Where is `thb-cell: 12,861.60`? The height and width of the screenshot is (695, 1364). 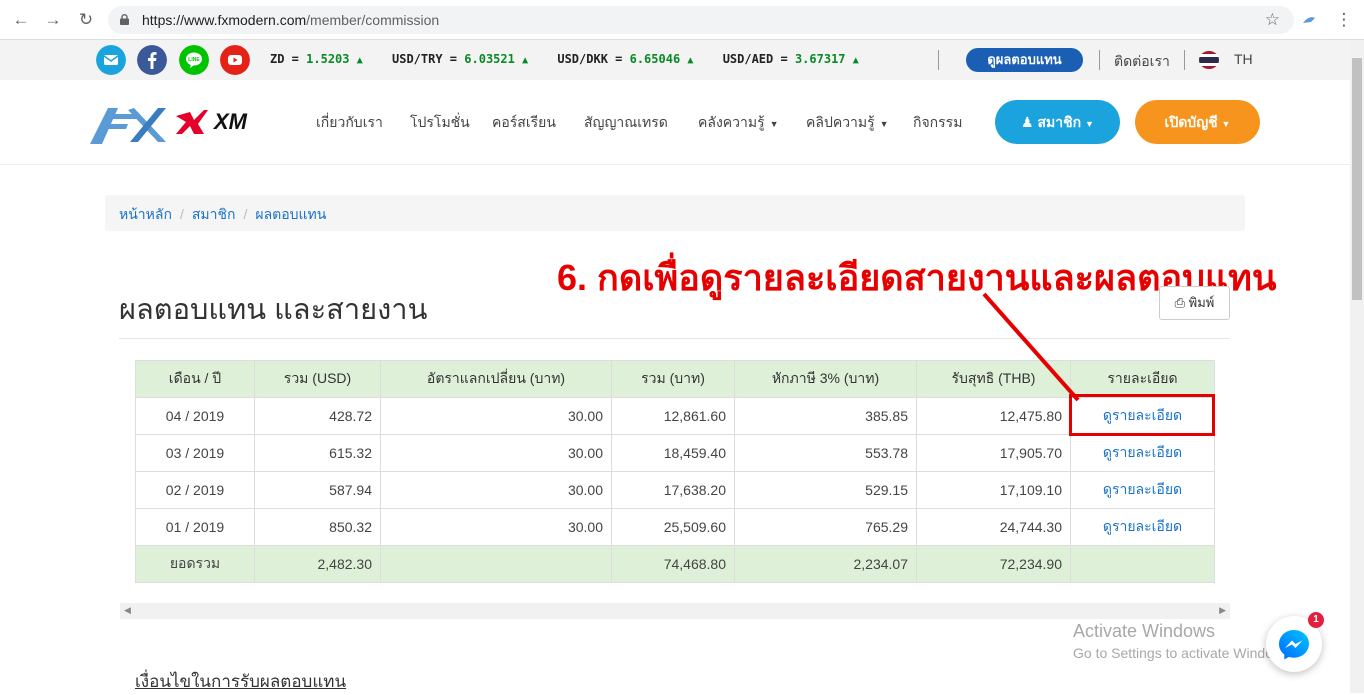 thb-cell: 12,861.60 is located at coordinates (673, 416).